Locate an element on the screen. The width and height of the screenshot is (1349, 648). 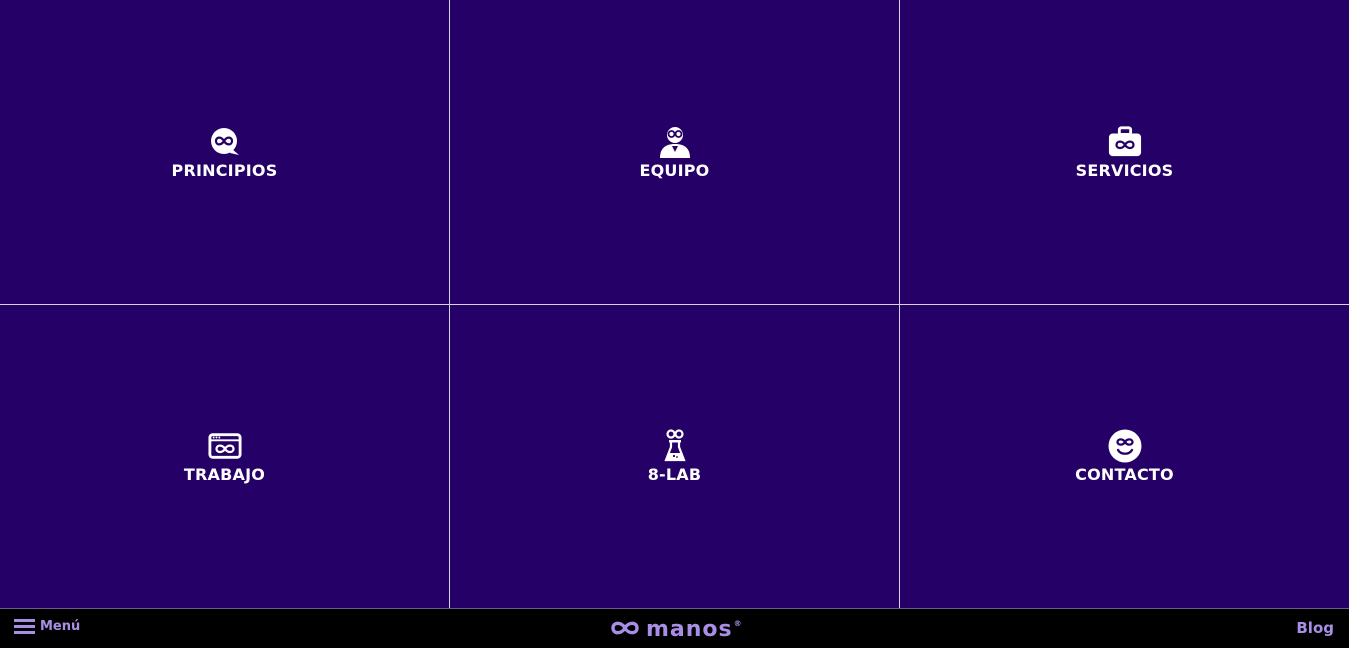
menu-label: Menú is located at coordinates (60, 626).